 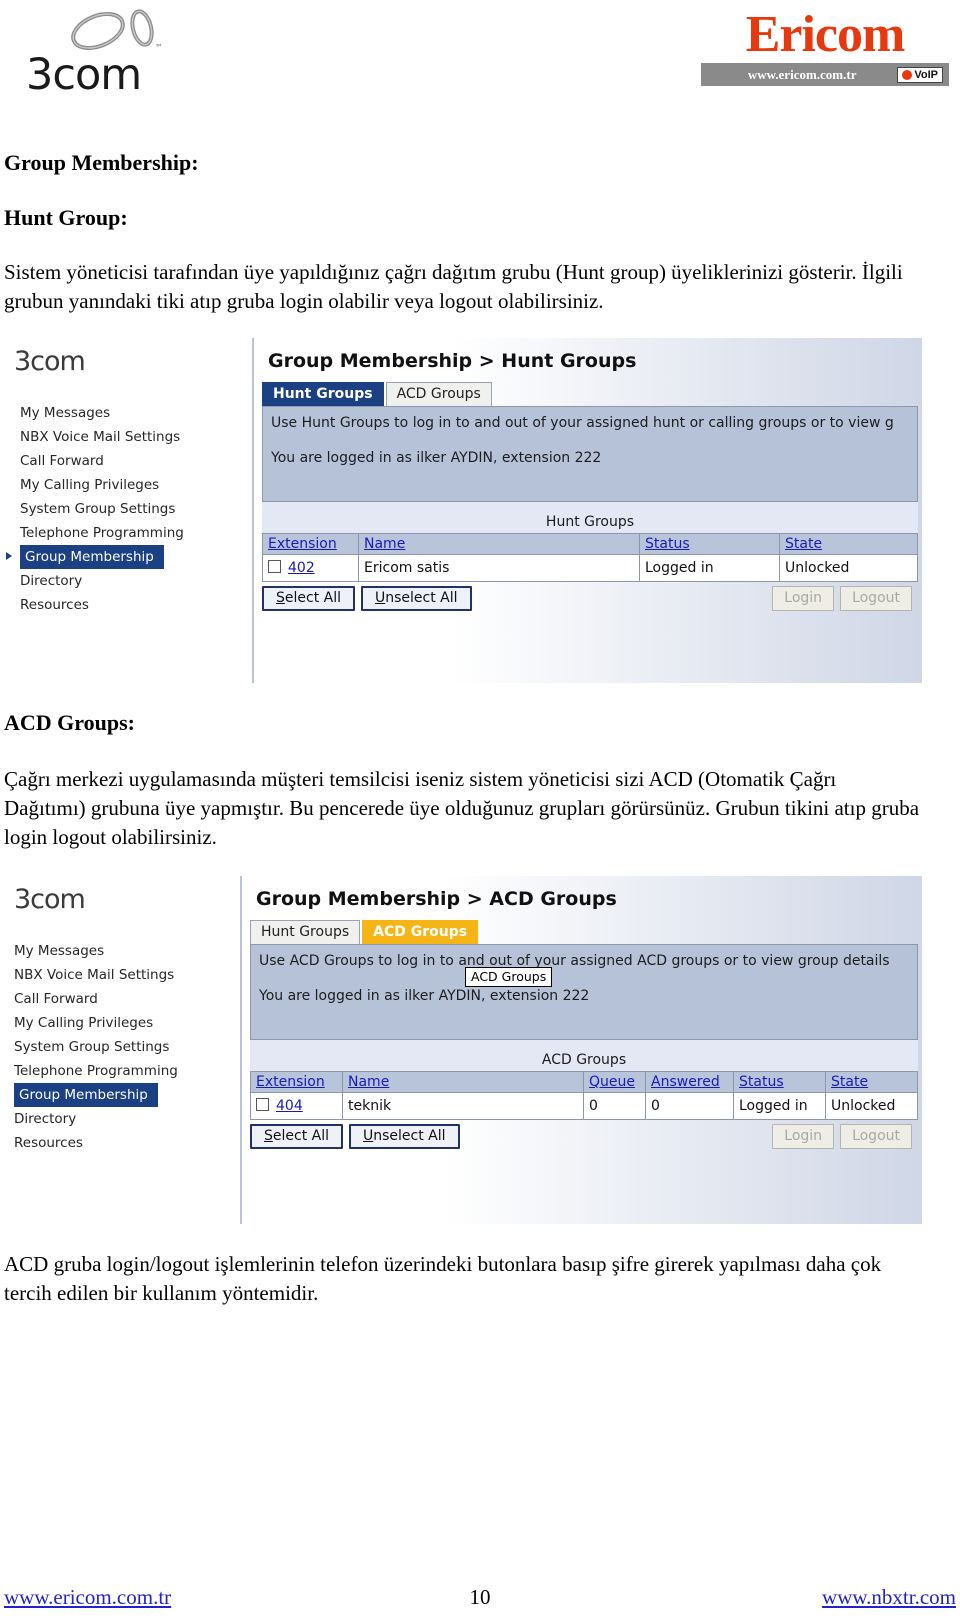 What do you see at coordinates (120, 1143) in the screenshot?
I see `sidebar-item-resources-acd: Resources` at bounding box center [120, 1143].